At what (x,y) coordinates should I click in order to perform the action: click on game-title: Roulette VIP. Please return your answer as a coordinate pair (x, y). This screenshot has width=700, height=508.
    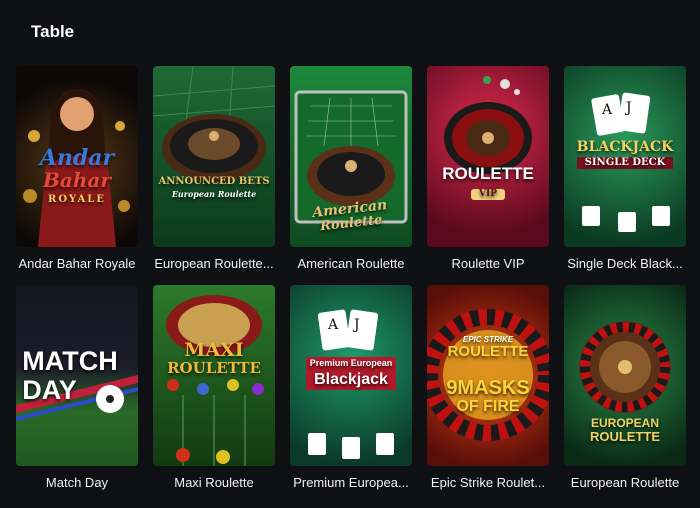
    Looking at the image, I should click on (488, 263).